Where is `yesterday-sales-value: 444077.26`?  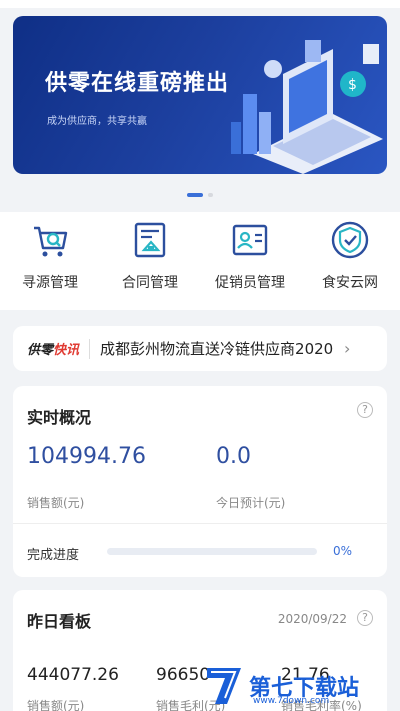
yesterday-sales-value: 444077.26 is located at coordinates (73, 675).